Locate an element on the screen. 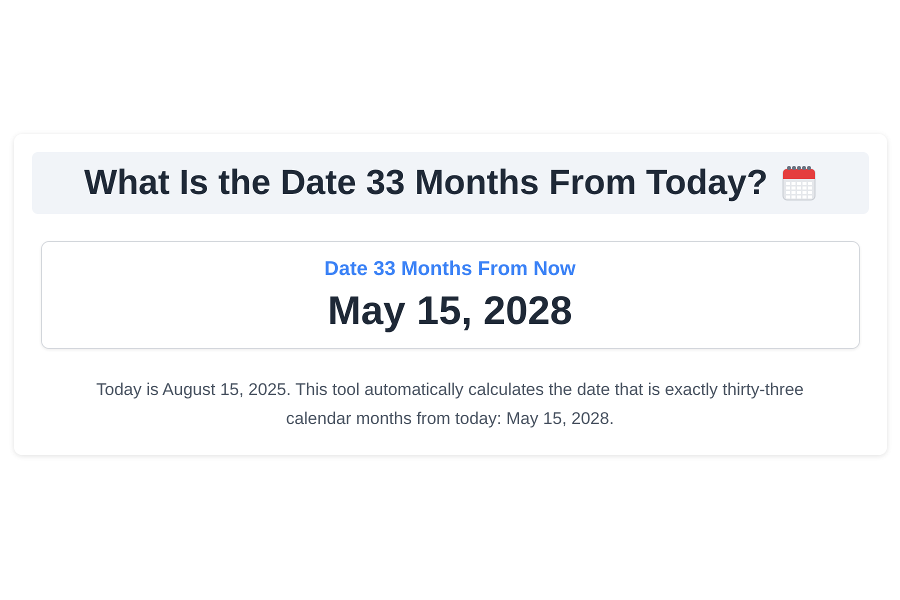  result-label: Date 33 Months From Now is located at coordinates (450, 269).